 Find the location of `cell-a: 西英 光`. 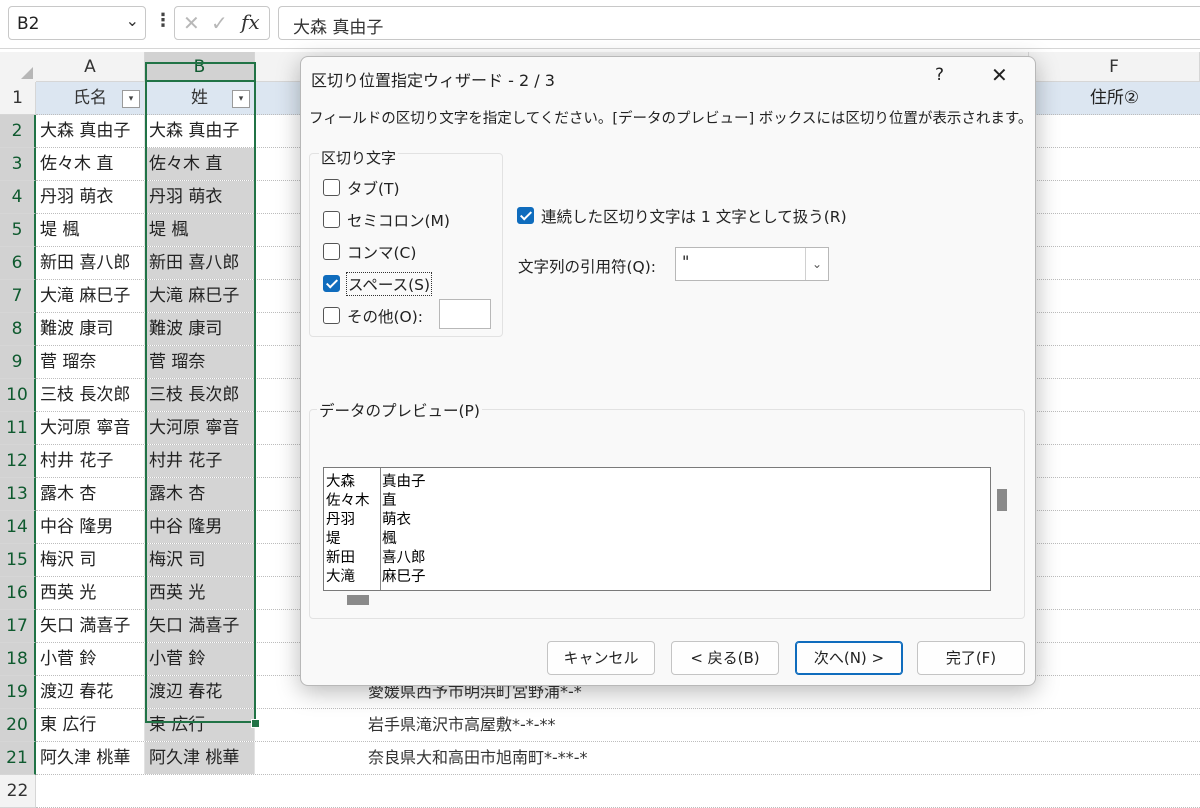

cell-a: 西英 光 is located at coordinates (90, 593).